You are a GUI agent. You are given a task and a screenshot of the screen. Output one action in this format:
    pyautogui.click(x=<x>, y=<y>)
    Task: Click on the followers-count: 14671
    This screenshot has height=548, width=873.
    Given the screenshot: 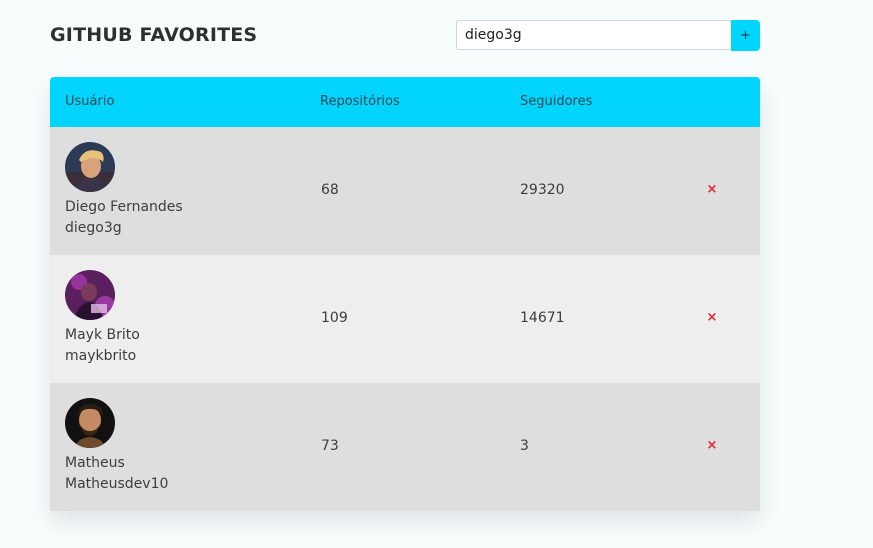 What is the action you would take?
    pyautogui.click(x=542, y=318)
    